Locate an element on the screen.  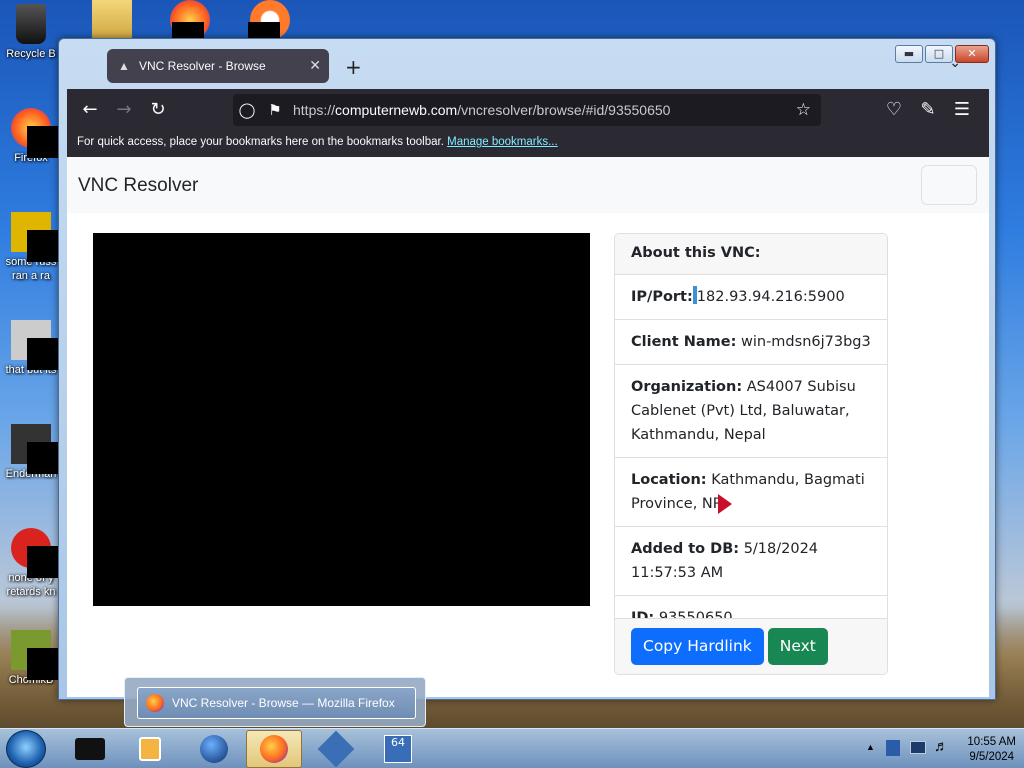
desktop-icon-label: retards kn is located at coordinates (31, 592).